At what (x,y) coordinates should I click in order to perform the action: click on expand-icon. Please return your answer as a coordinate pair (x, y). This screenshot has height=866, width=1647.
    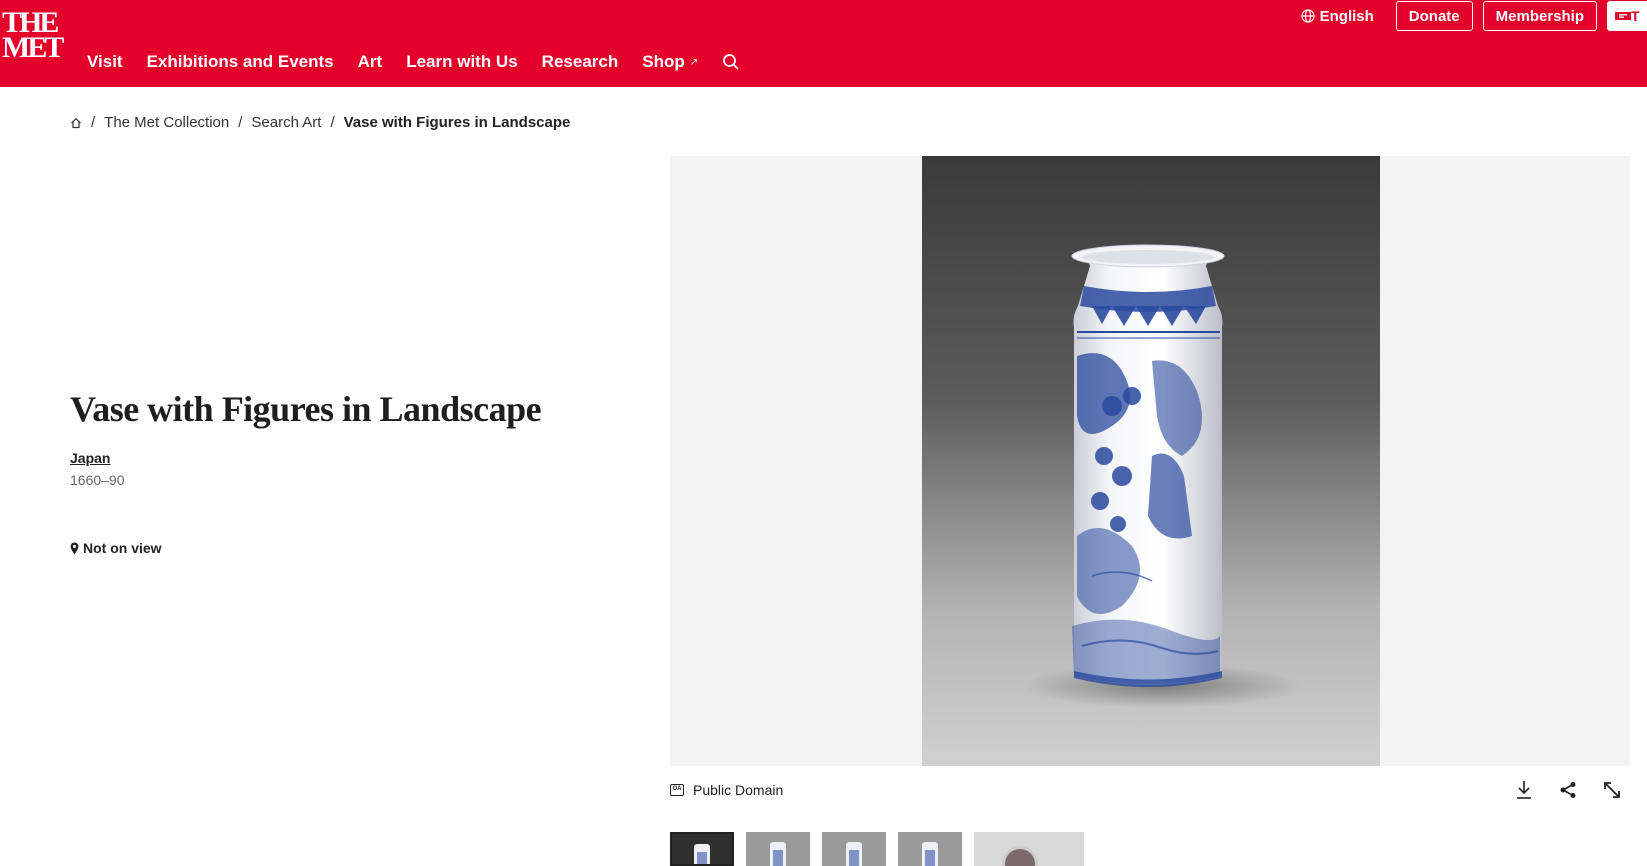
    Looking at the image, I should click on (1612, 790).